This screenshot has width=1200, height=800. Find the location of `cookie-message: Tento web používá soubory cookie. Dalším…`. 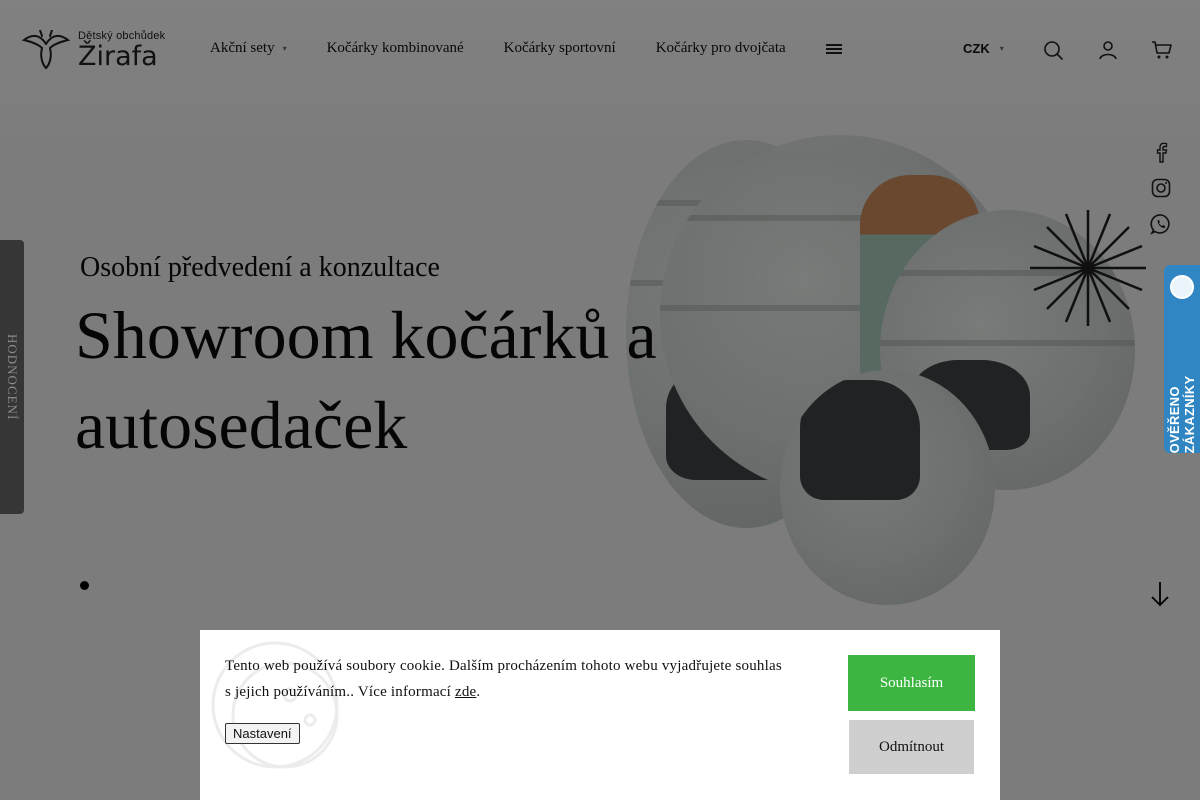

cookie-message: Tento web používá soubory cookie. Dalším… is located at coordinates (505, 679).